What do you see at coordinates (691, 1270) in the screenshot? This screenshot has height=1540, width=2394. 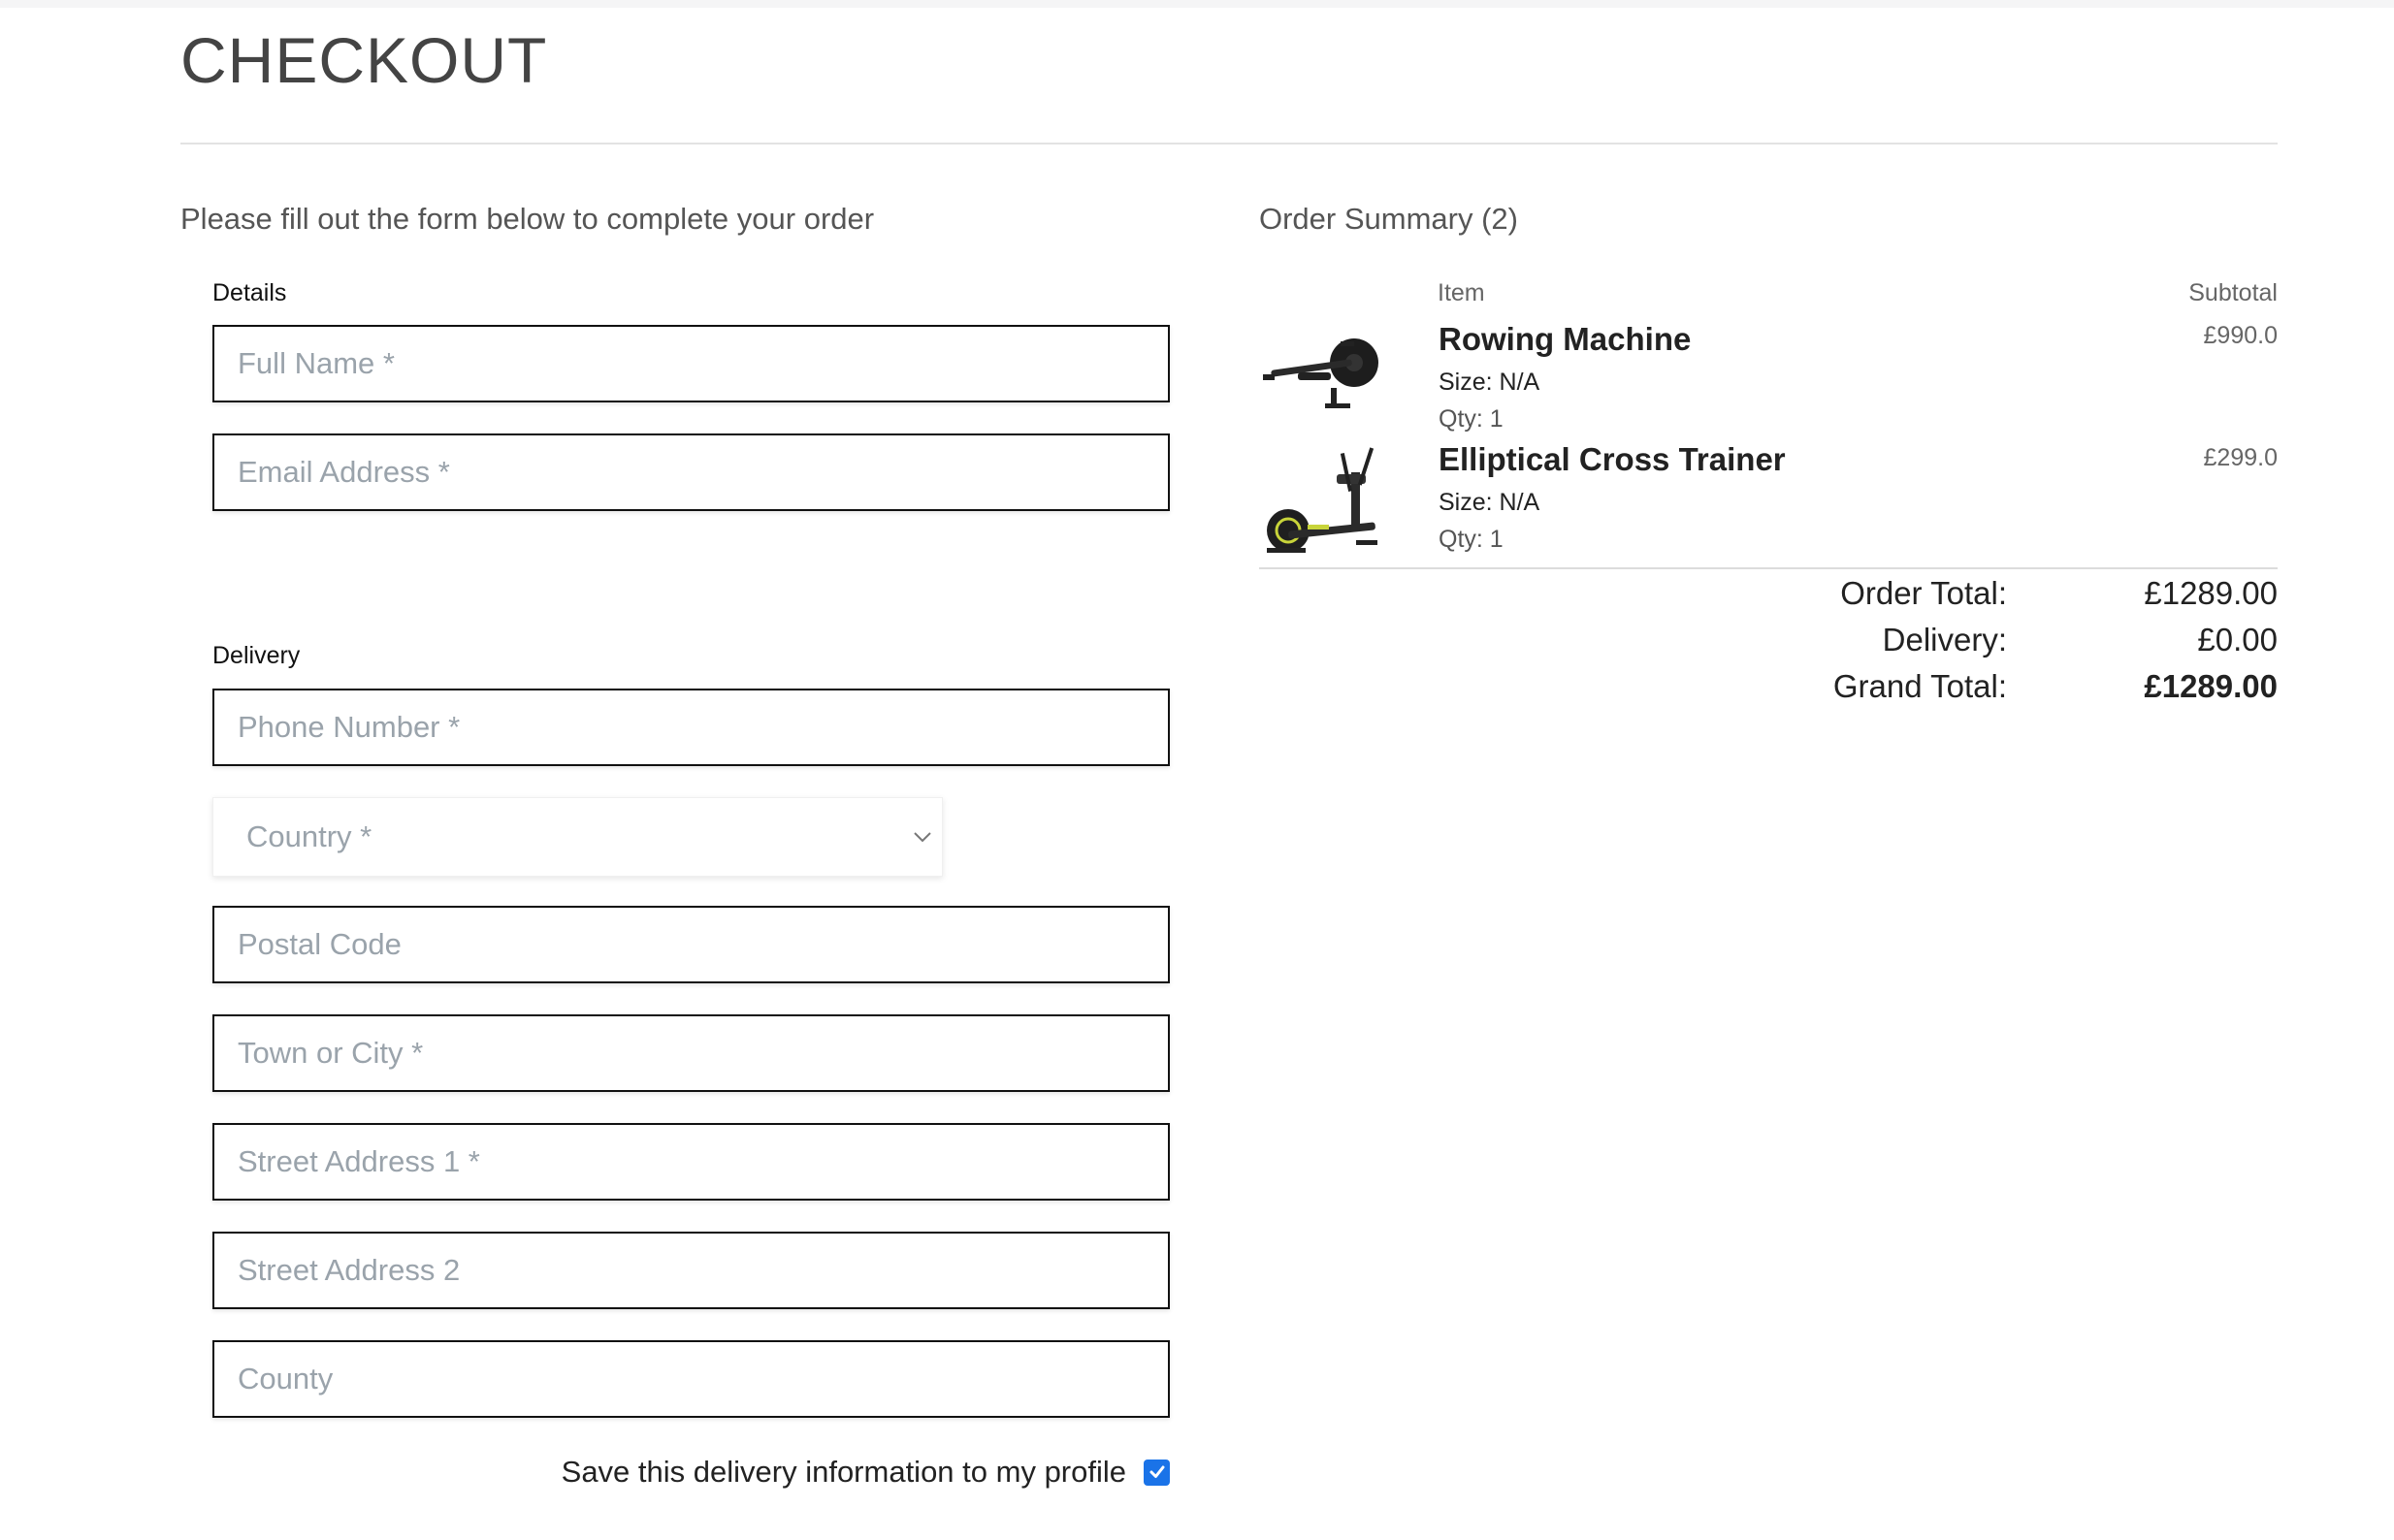 I see `street-address-2-input` at bounding box center [691, 1270].